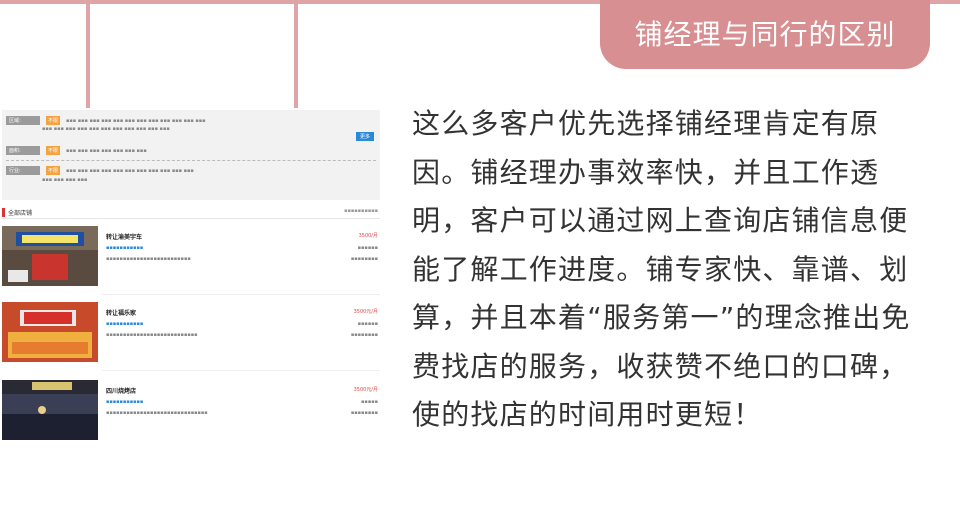 This screenshot has width=960, height=517. I want to click on filter-label: 行业:, so click(23, 170).